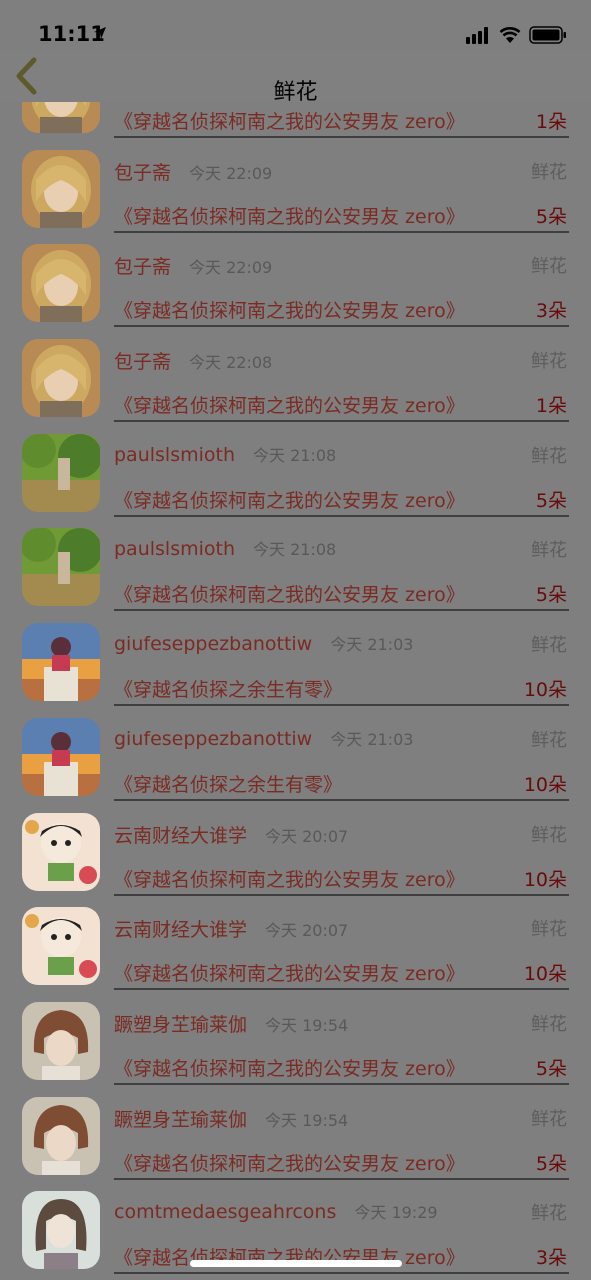 The image size is (591, 1280). Describe the element at coordinates (225, 1212) in the screenshot. I see `sender-name: comtmedaesgeahrcons` at that location.